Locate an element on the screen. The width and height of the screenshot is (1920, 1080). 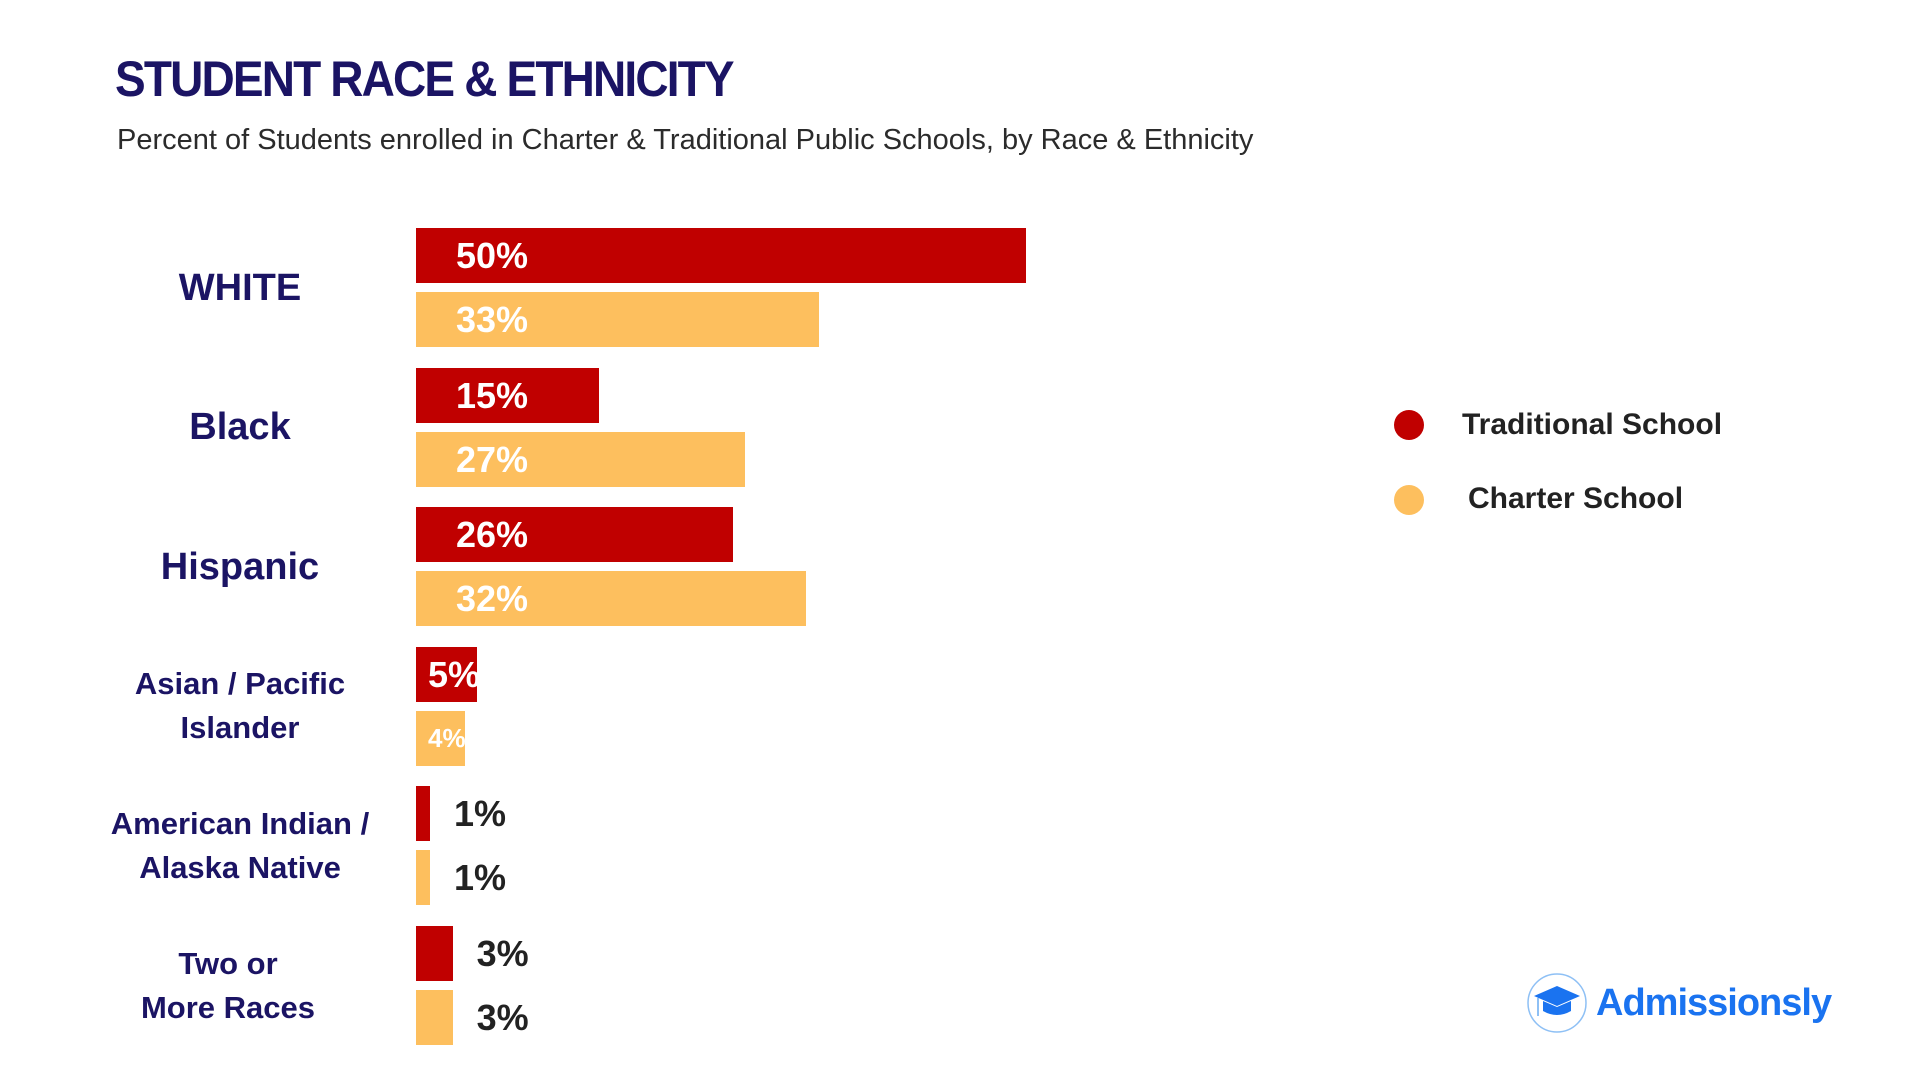
category-label-line: Hispanic is located at coordinates (240, 566).